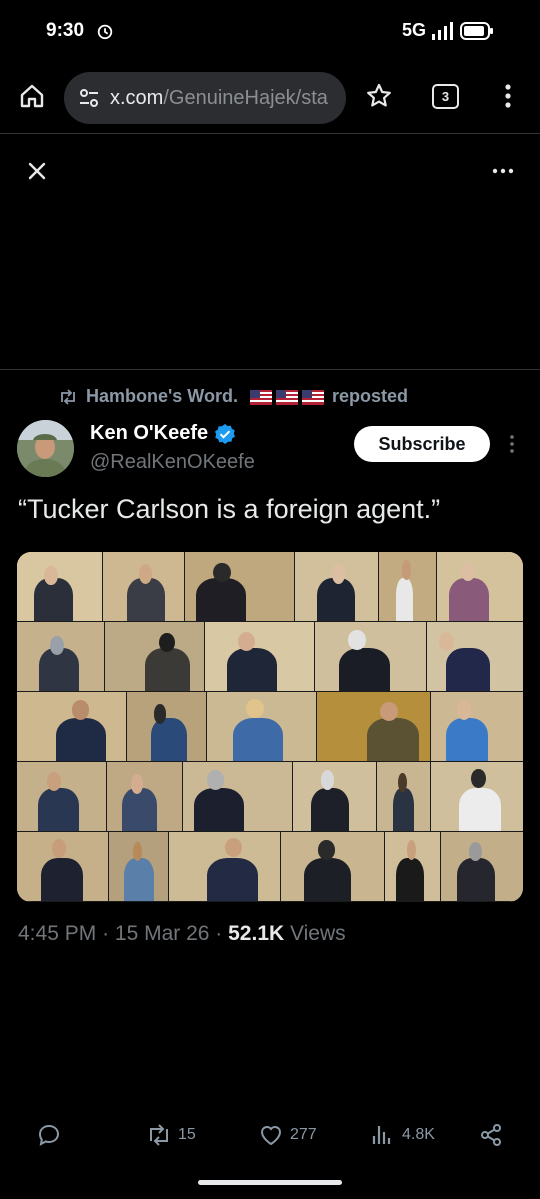  I want to click on url-host: x.com, so click(137, 97).